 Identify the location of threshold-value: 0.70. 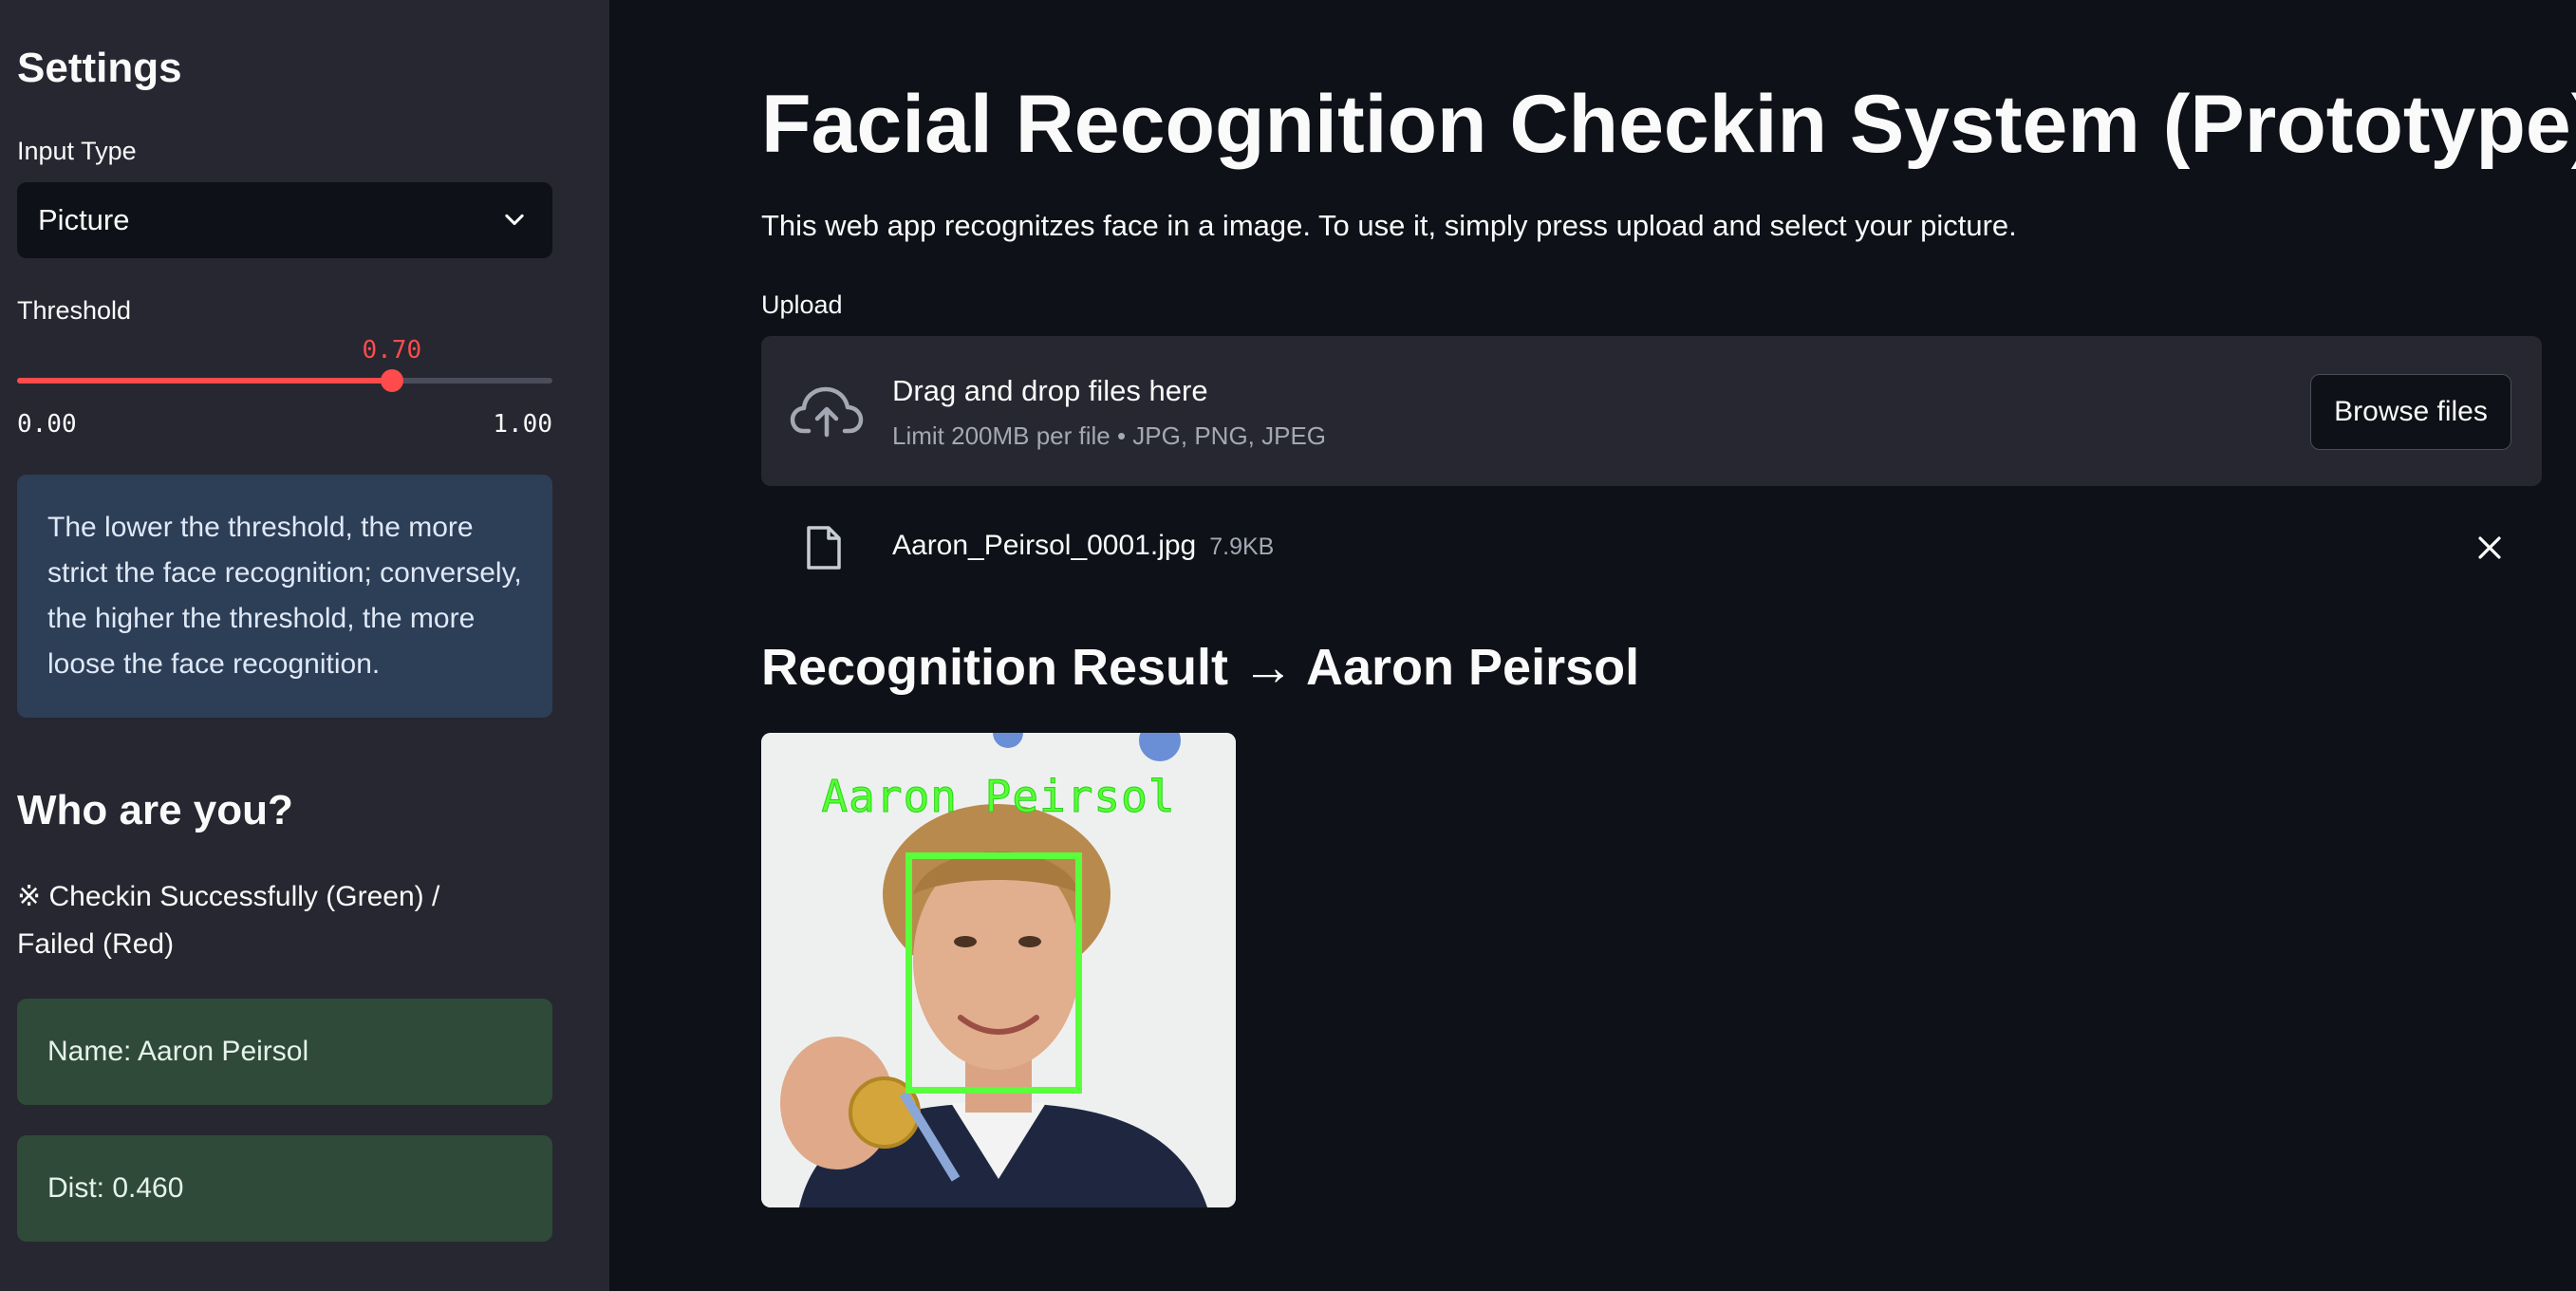
(392, 350).